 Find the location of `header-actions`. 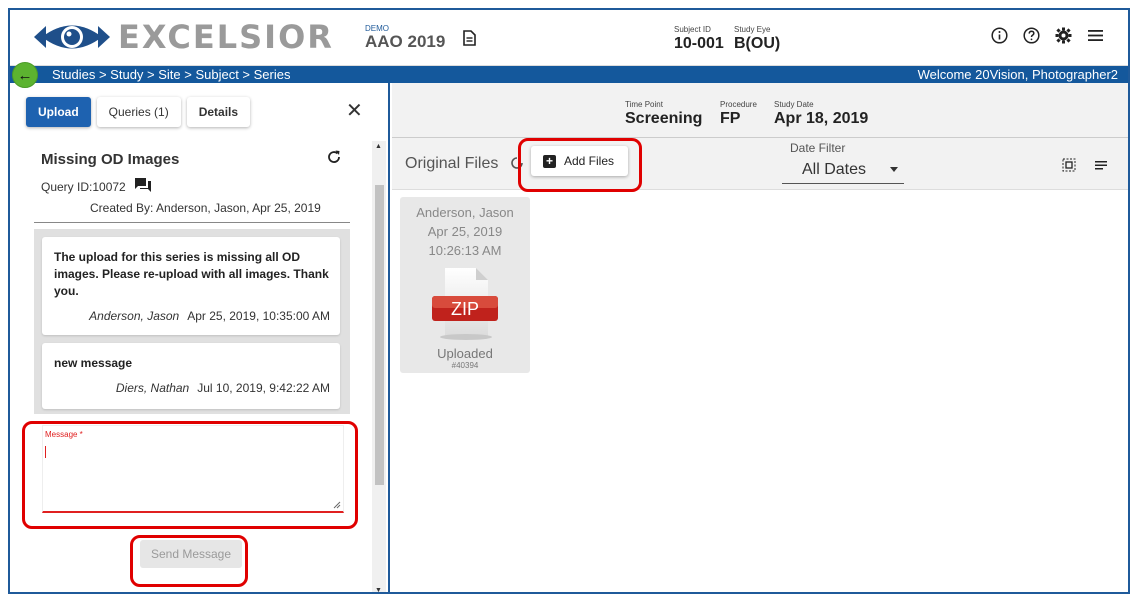

header-actions is located at coordinates (1047, 35).